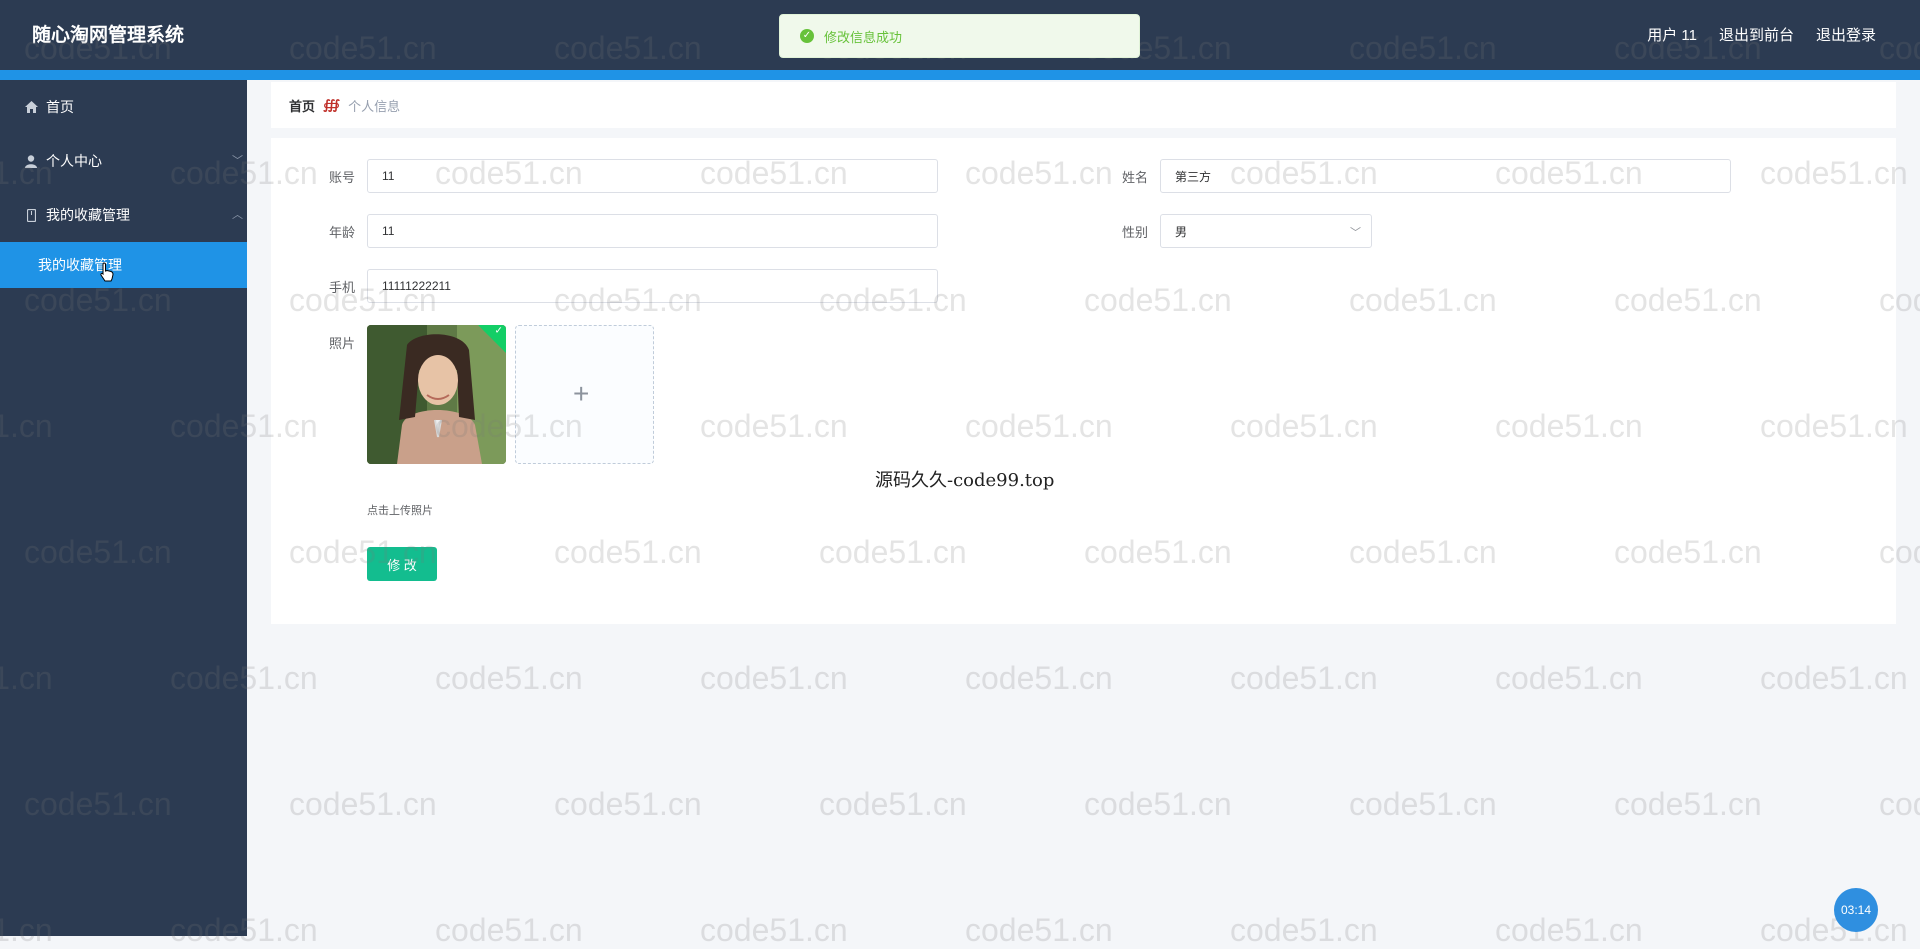 The image size is (1920, 949). What do you see at coordinates (1846, 34) in the screenshot?
I see `logout-link: 退出登录` at bounding box center [1846, 34].